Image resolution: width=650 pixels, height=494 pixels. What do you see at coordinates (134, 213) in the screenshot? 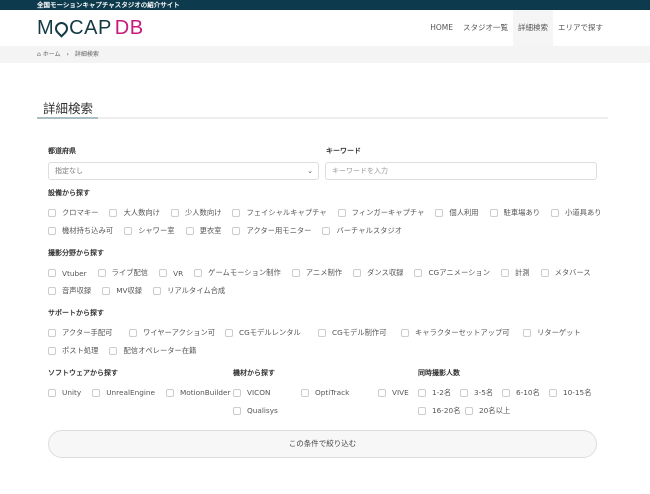
I see `checkbox-facilities: 大人数向け` at bounding box center [134, 213].